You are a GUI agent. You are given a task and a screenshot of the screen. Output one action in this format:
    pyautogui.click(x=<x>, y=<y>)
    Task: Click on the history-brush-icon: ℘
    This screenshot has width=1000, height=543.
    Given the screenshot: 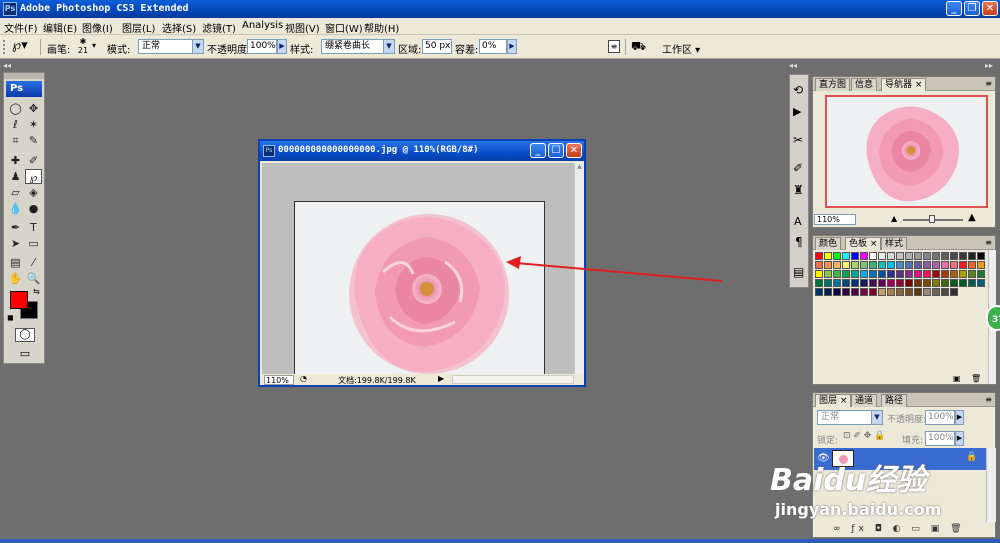 What is the action you would take?
    pyautogui.click(x=33, y=176)
    